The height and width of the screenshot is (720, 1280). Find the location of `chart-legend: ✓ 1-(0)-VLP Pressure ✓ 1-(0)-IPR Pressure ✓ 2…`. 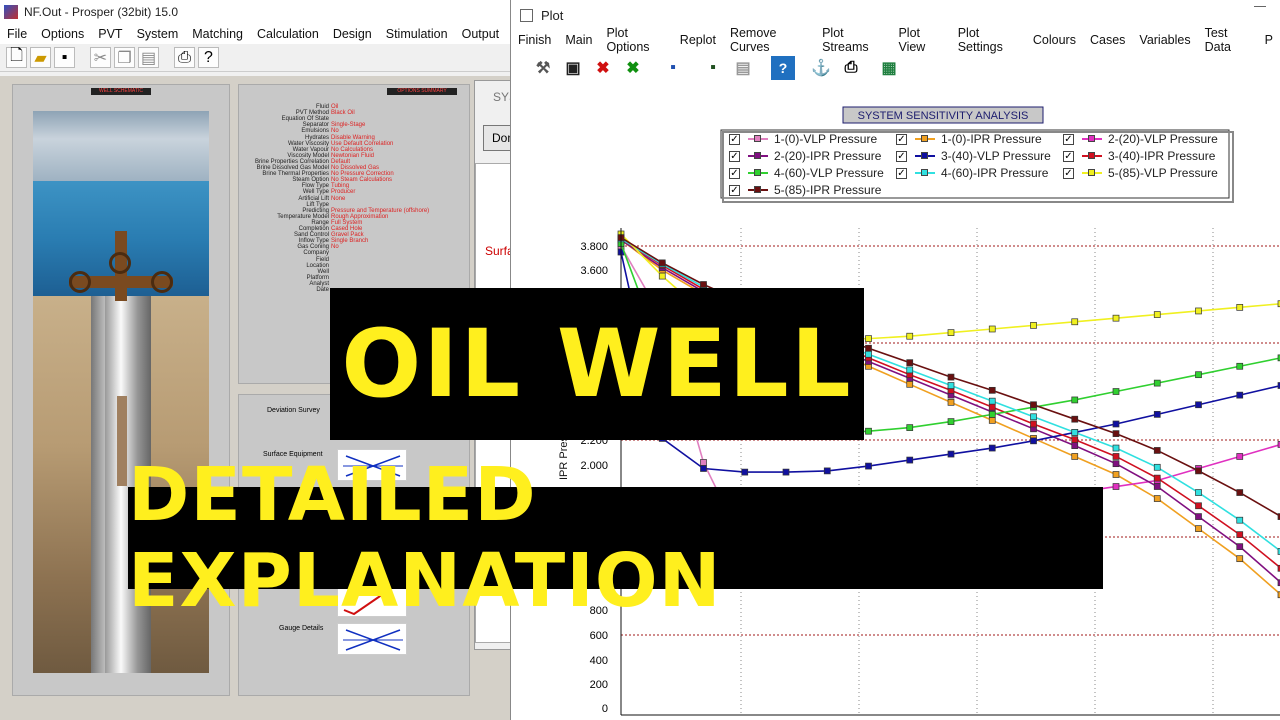

chart-legend: ✓ 1-(0)-VLP Pressure ✓ 1-(0)-IPR Pressure ✓ 2… is located at coordinates (976, 163).